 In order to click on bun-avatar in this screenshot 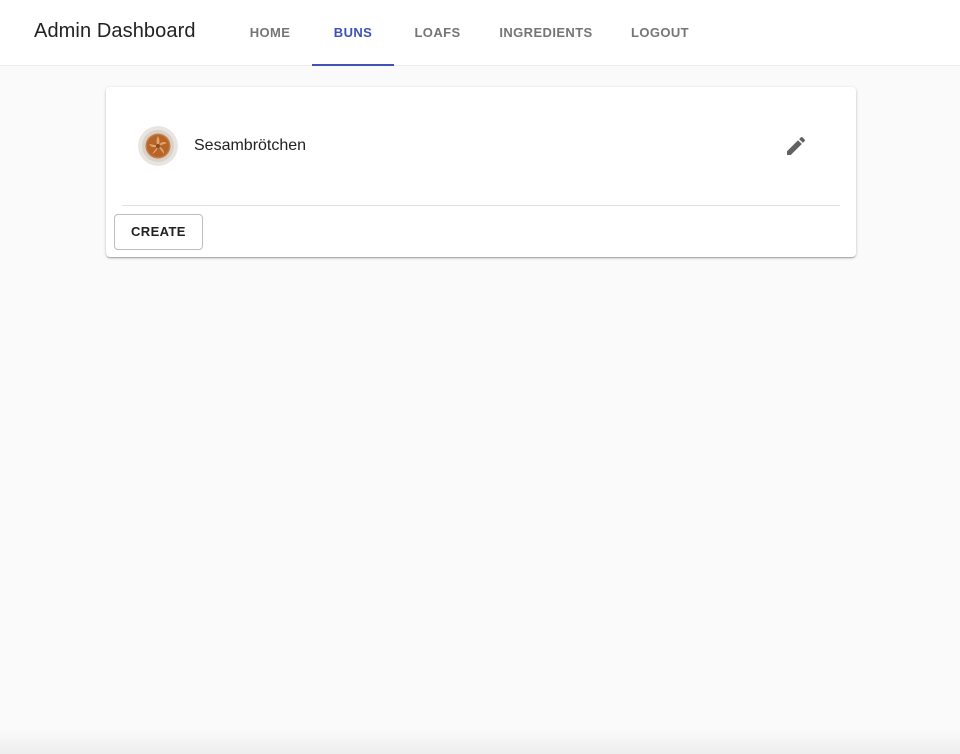, I will do `click(158, 146)`.